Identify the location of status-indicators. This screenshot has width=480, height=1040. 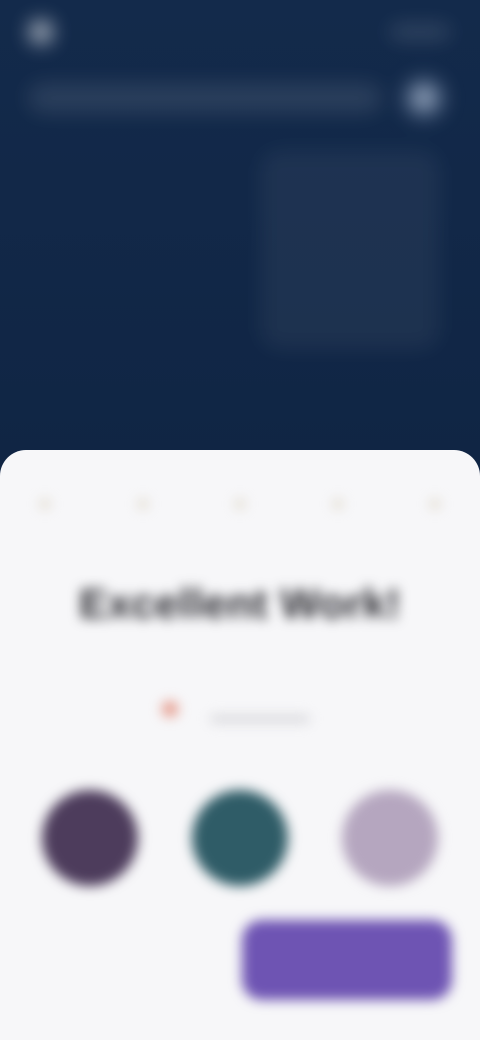
(420, 32).